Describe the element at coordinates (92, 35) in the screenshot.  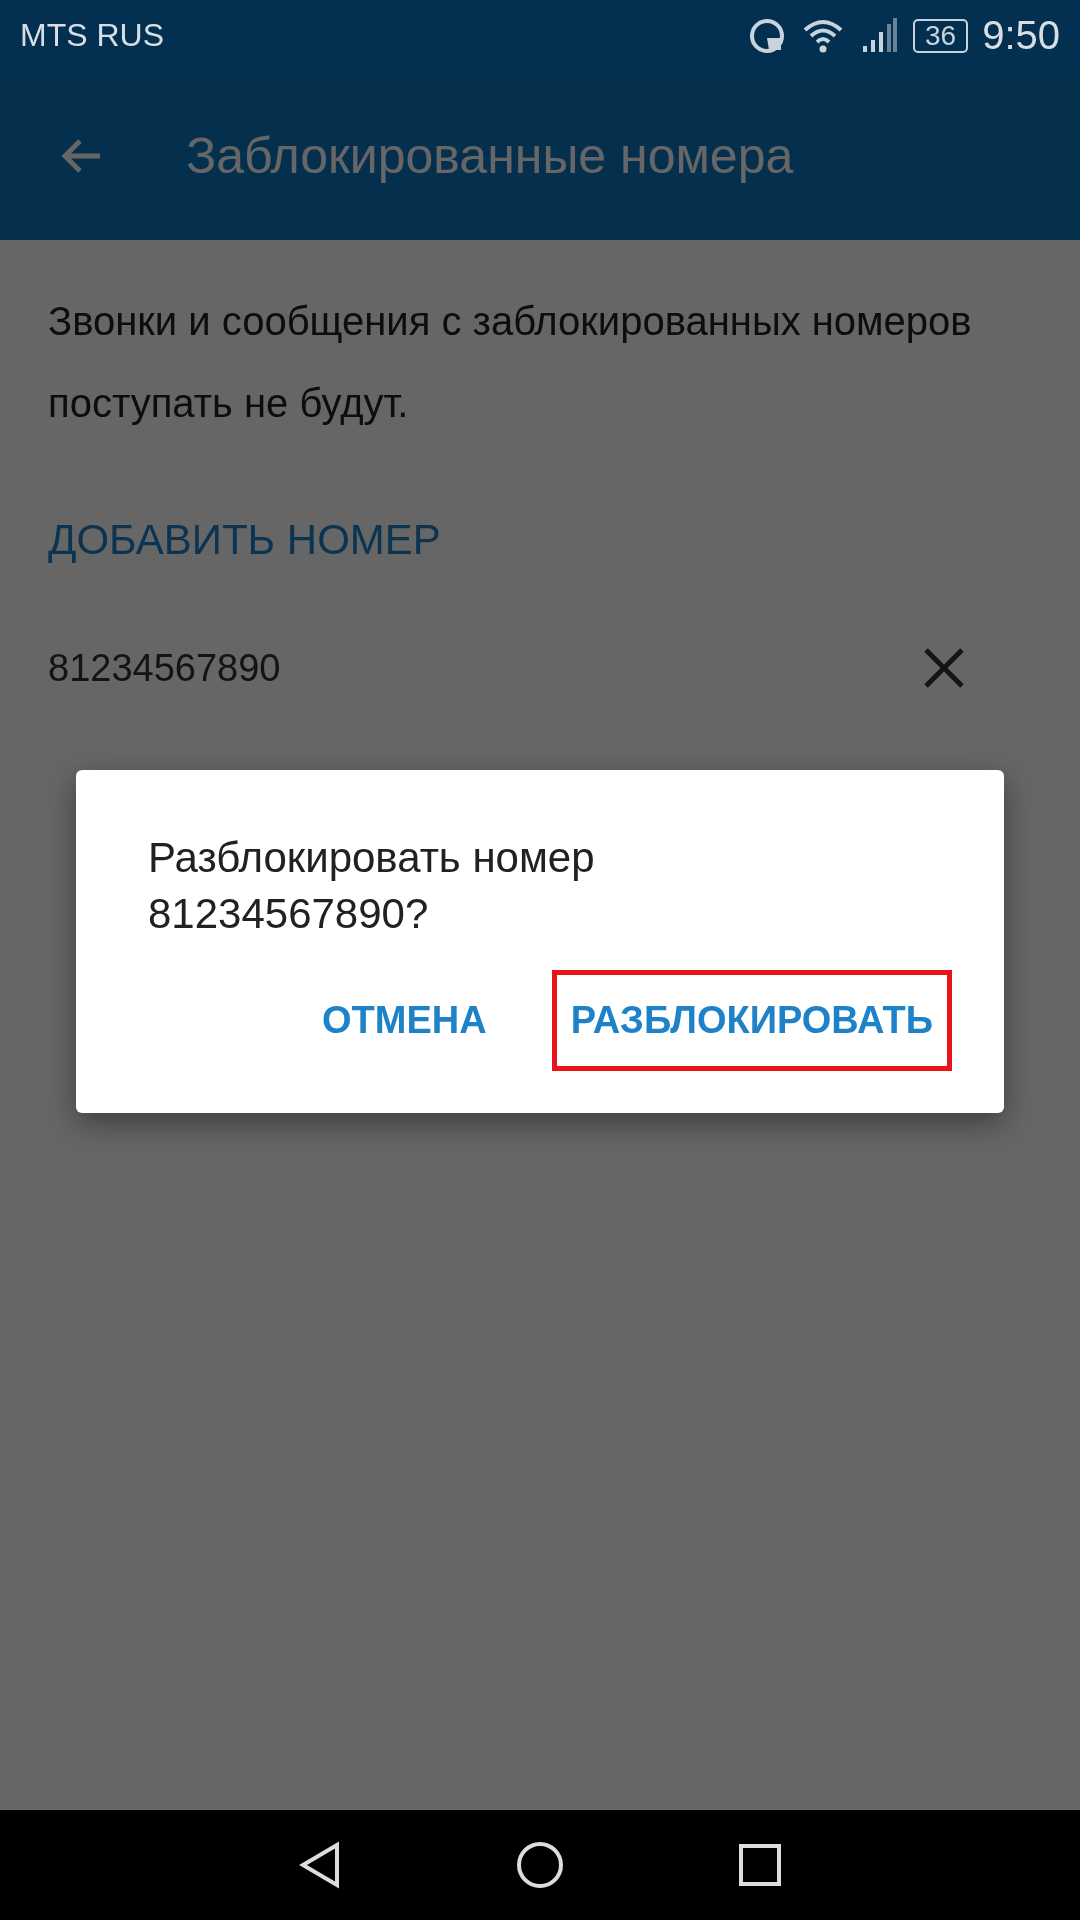
I see `carrier-name: MTS RUS` at that location.